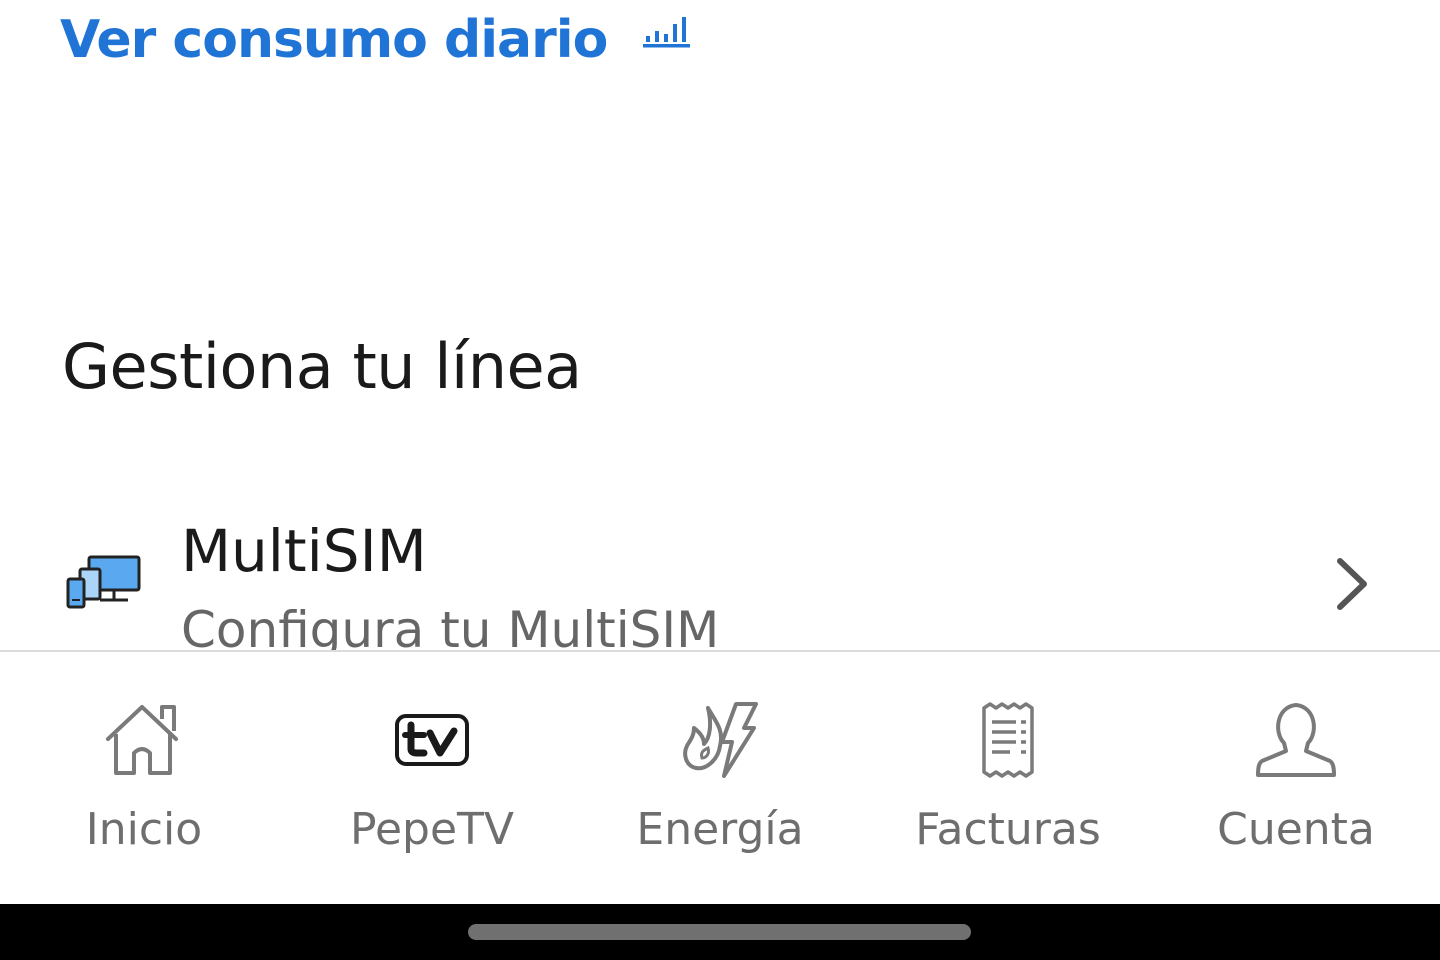 The width and height of the screenshot is (1440, 960). Describe the element at coordinates (431, 829) in the screenshot. I see `nav-label-pepetv: PepeTV` at that location.